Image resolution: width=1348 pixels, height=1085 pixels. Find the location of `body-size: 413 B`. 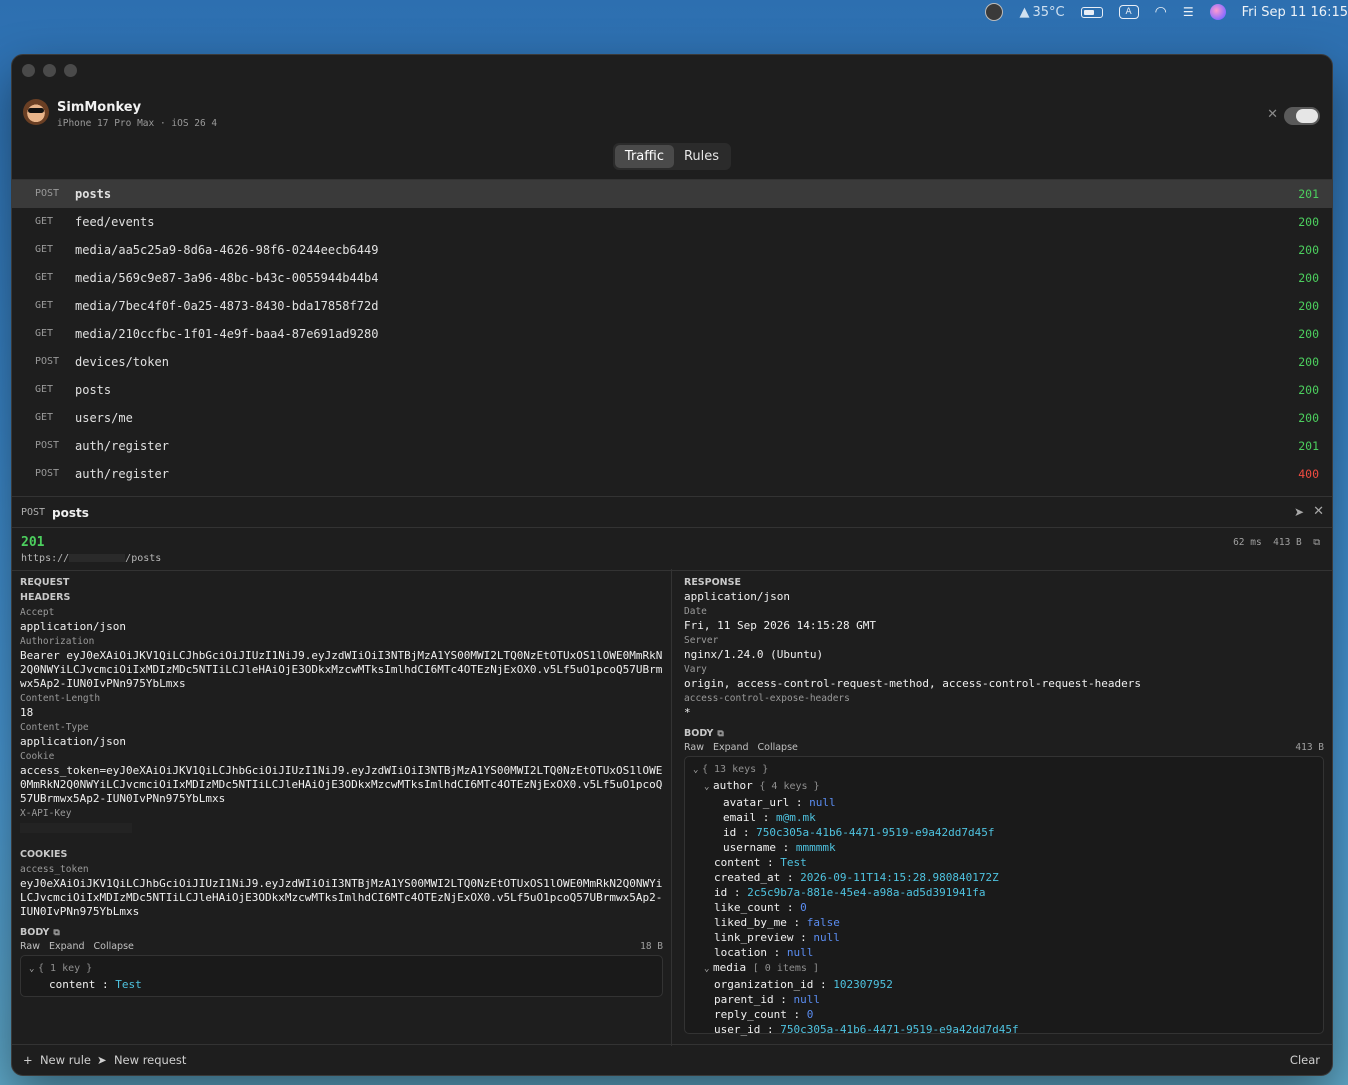

body-size: 413 B is located at coordinates (1309, 747).